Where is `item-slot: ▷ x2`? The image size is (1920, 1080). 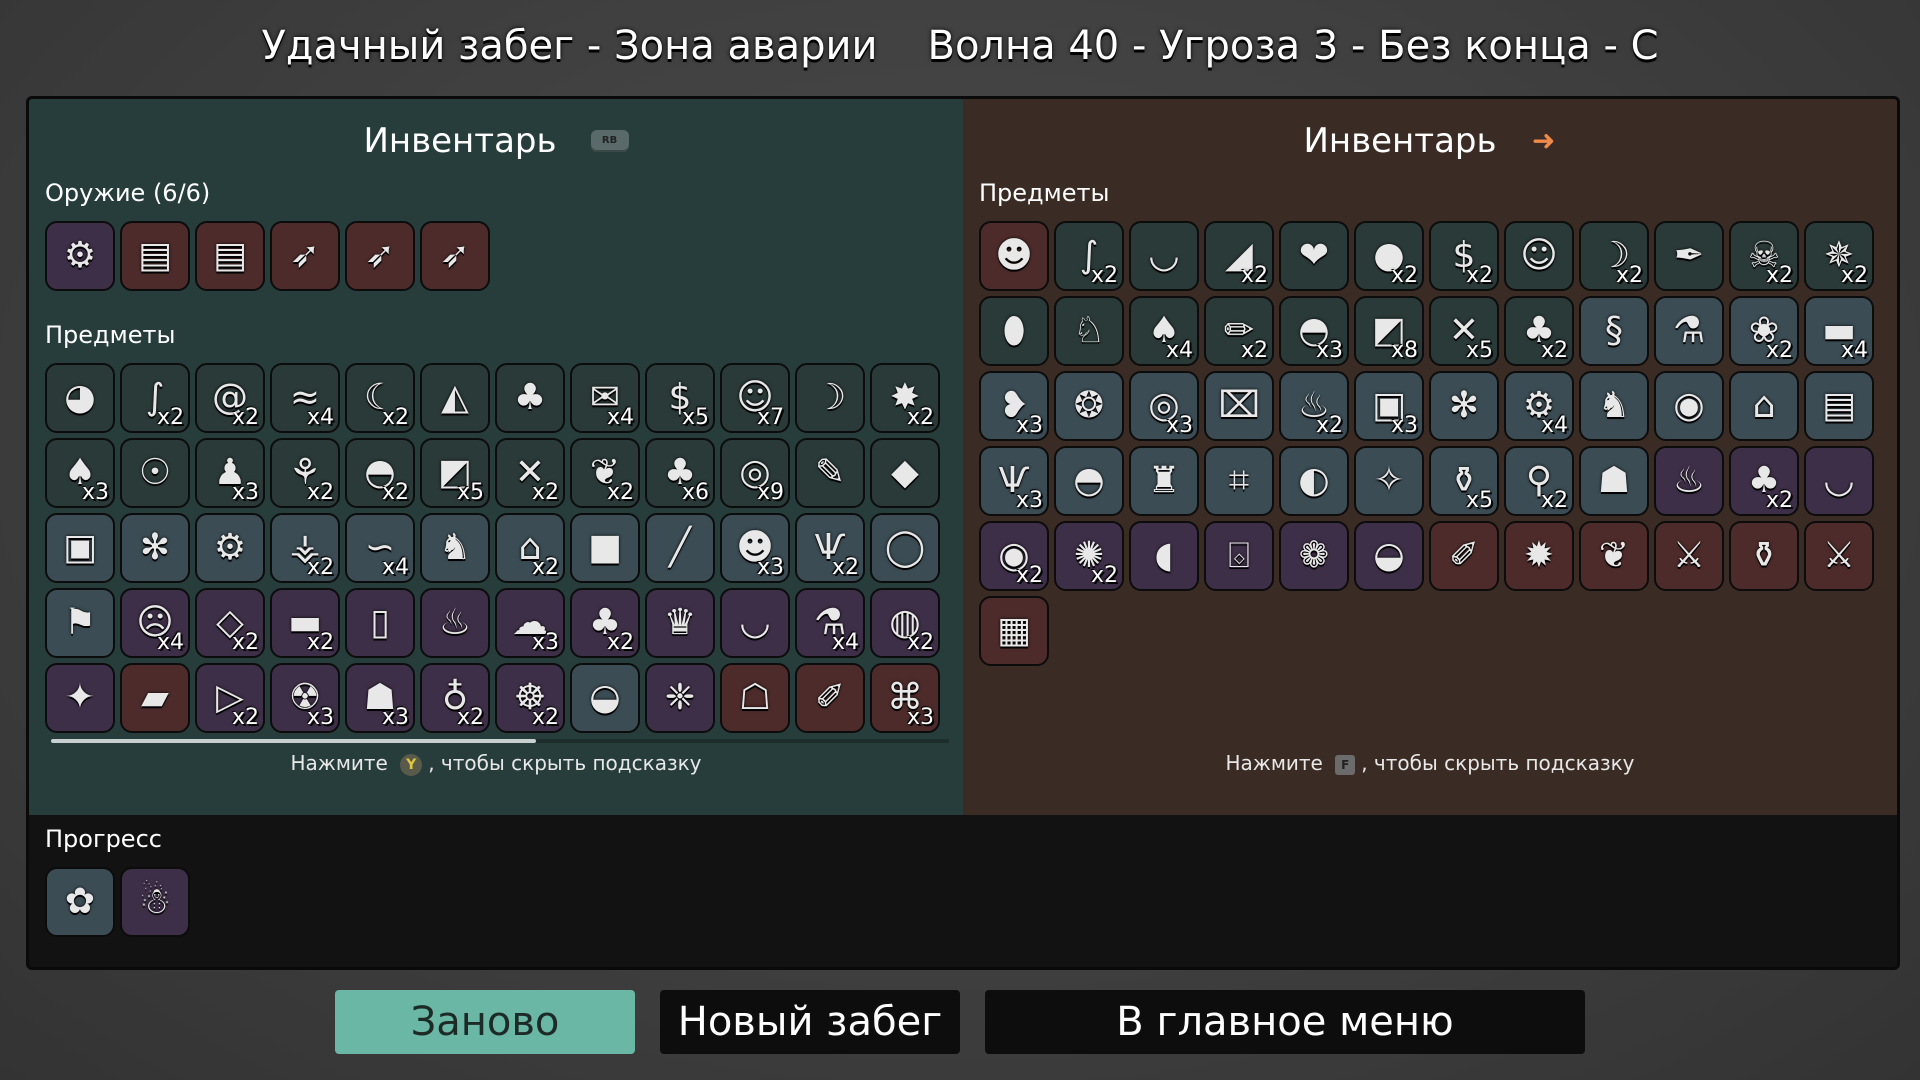 item-slot: ▷ x2 is located at coordinates (230, 698).